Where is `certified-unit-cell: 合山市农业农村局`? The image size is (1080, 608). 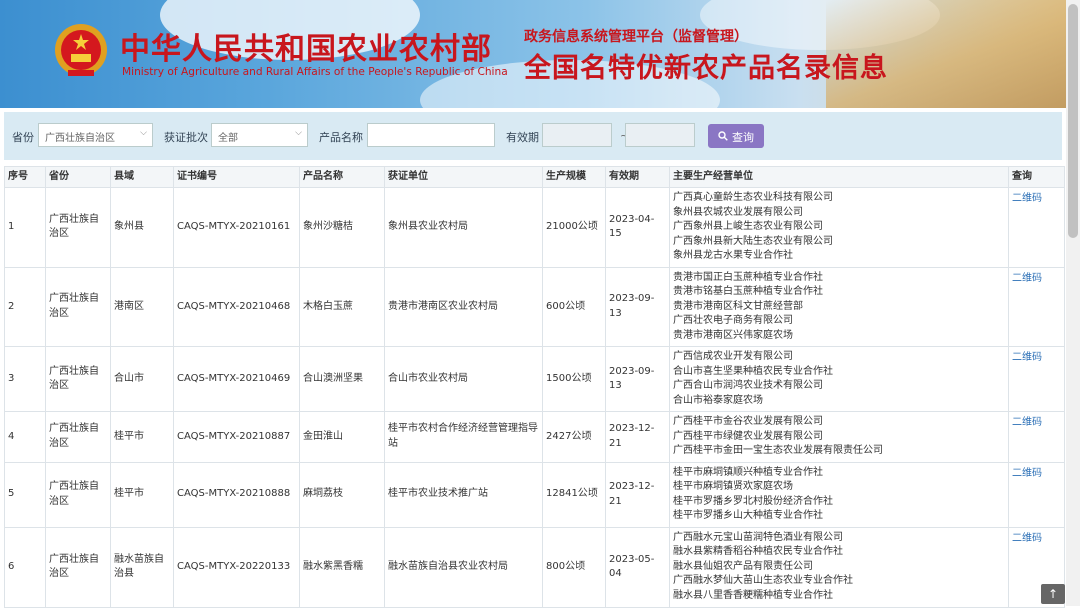
certified-unit-cell: 合山市农业农村局 is located at coordinates (463, 379).